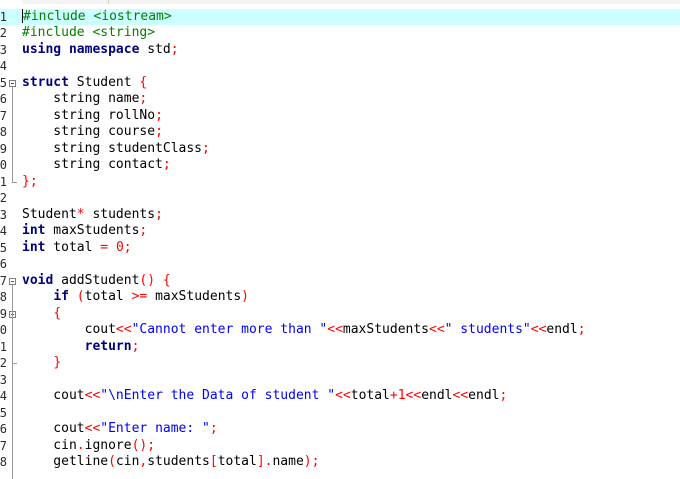 The height and width of the screenshot is (479, 680). What do you see at coordinates (92, 132) in the screenshot?
I see `code-text: string course;` at bounding box center [92, 132].